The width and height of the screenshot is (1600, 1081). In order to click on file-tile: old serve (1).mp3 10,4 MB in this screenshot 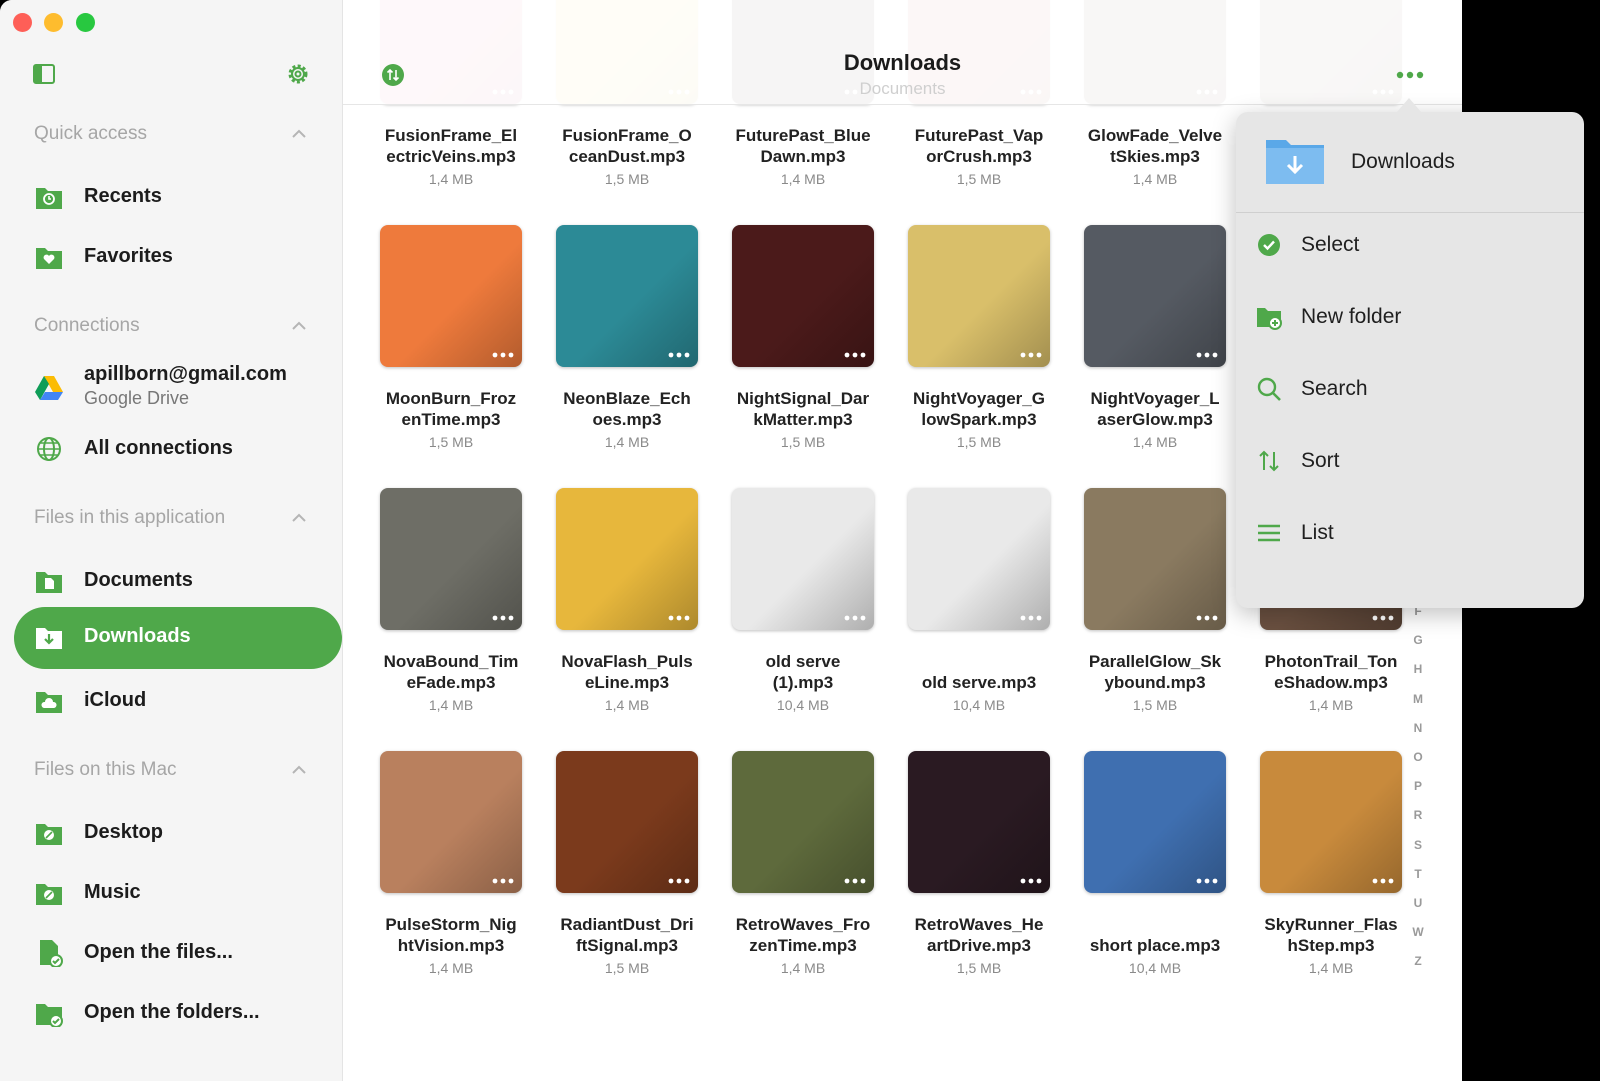, I will do `click(785, 583)`.